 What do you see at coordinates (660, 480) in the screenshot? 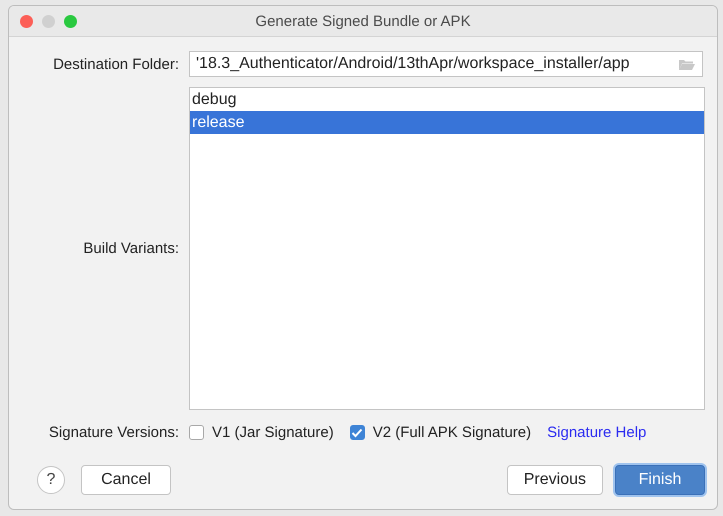
I see `finish-button: Finish` at bounding box center [660, 480].